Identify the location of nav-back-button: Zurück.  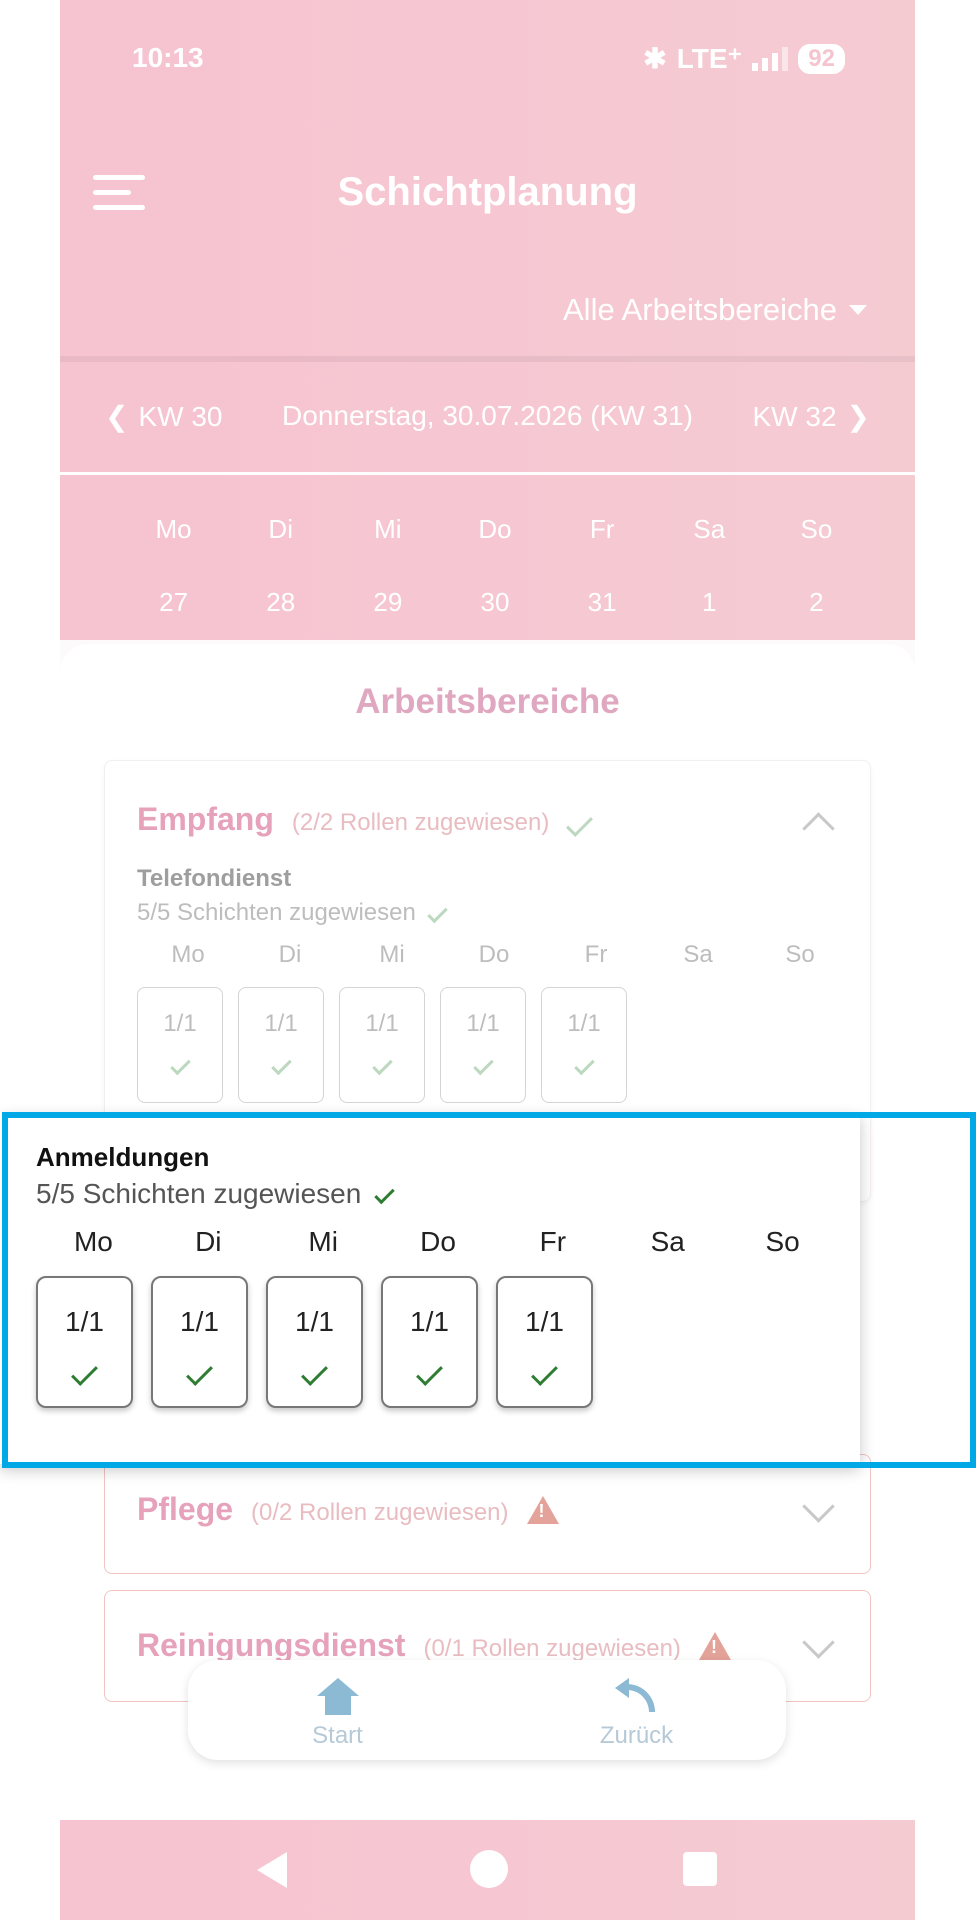
(636, 1710).